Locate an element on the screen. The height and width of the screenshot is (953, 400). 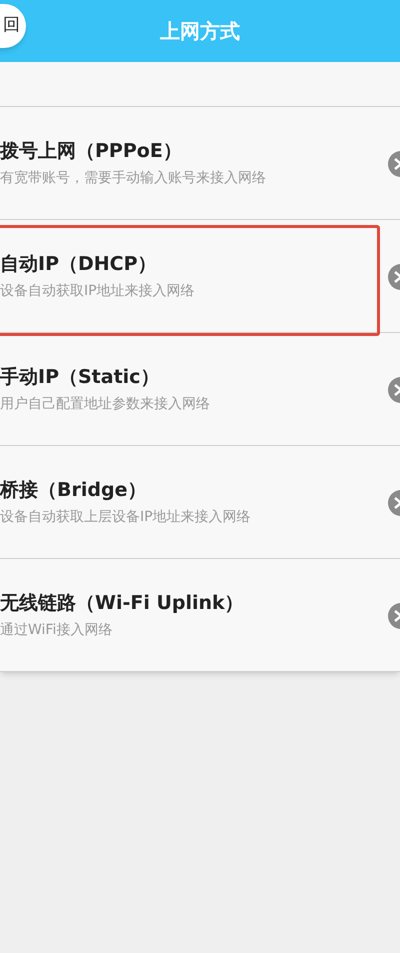
option-title: 手动IP（Static） is located at coordinates (80, 378).